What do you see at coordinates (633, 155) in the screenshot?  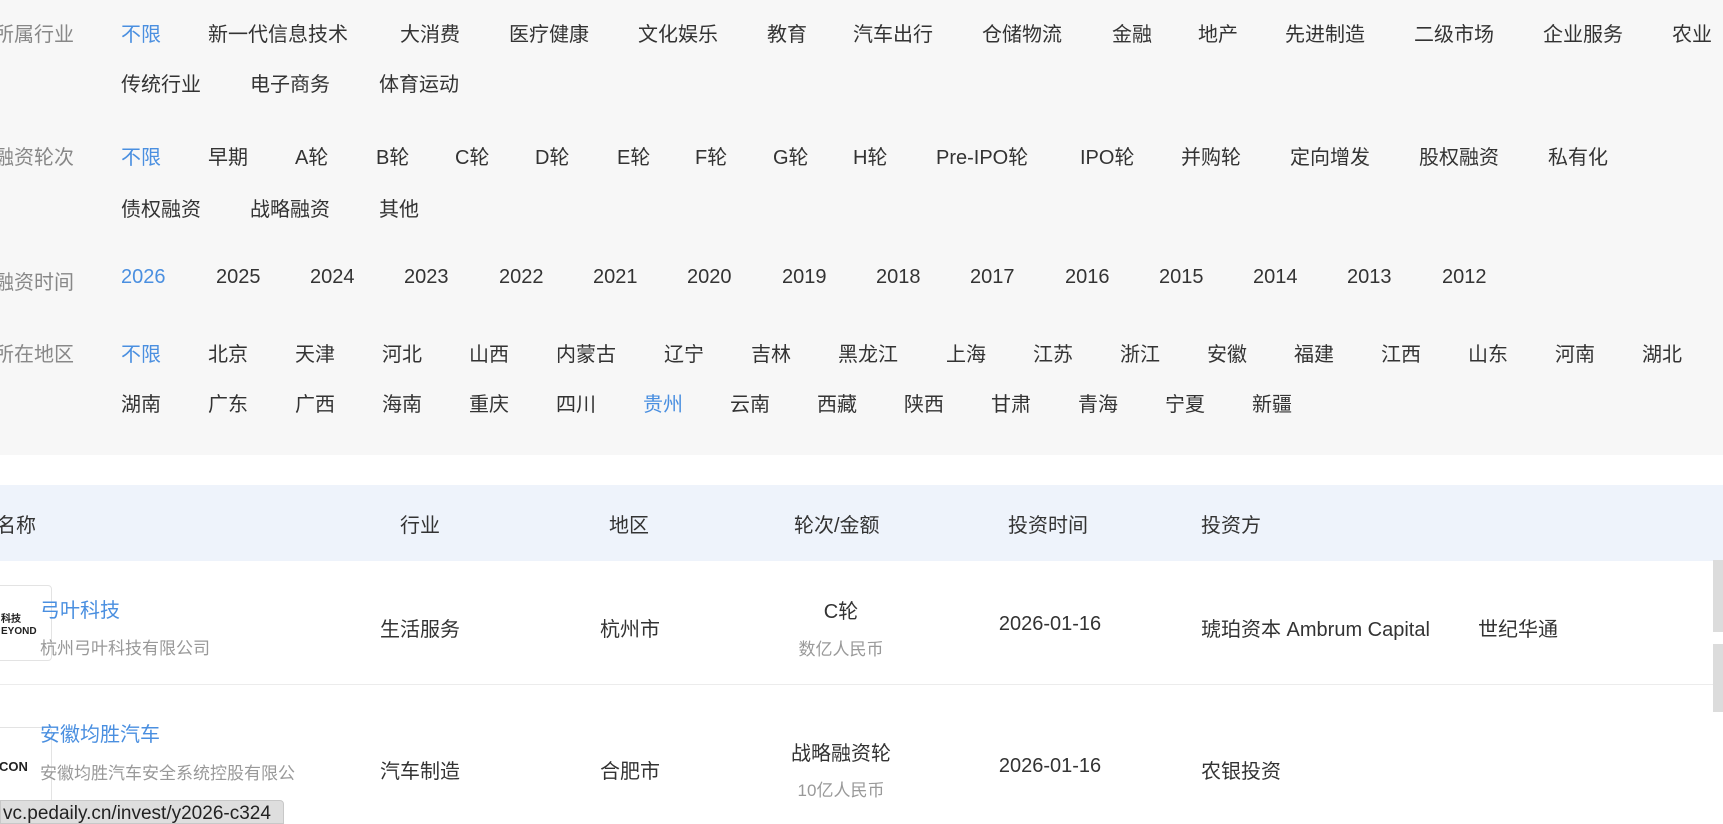 I see `round-option: E轮` at bounding box center [633, 155].